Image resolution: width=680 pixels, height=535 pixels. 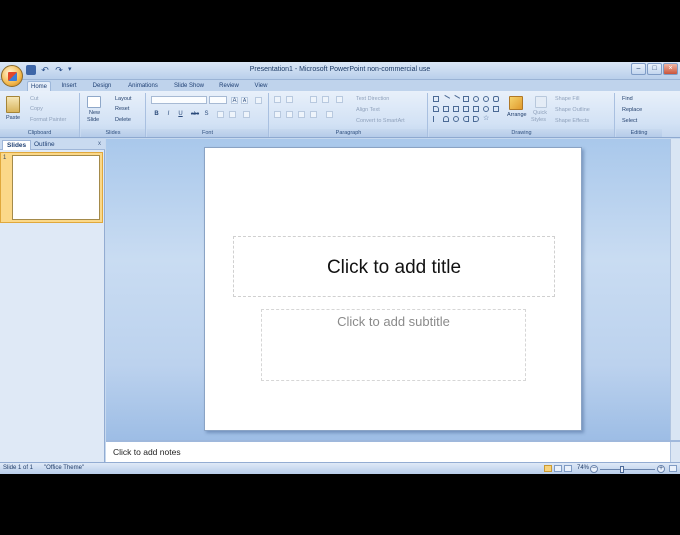 What do you see at coordinates (517, 115) in the screenshot?
I see `arrange-button: Arrange` at bounding box center [517, 115].